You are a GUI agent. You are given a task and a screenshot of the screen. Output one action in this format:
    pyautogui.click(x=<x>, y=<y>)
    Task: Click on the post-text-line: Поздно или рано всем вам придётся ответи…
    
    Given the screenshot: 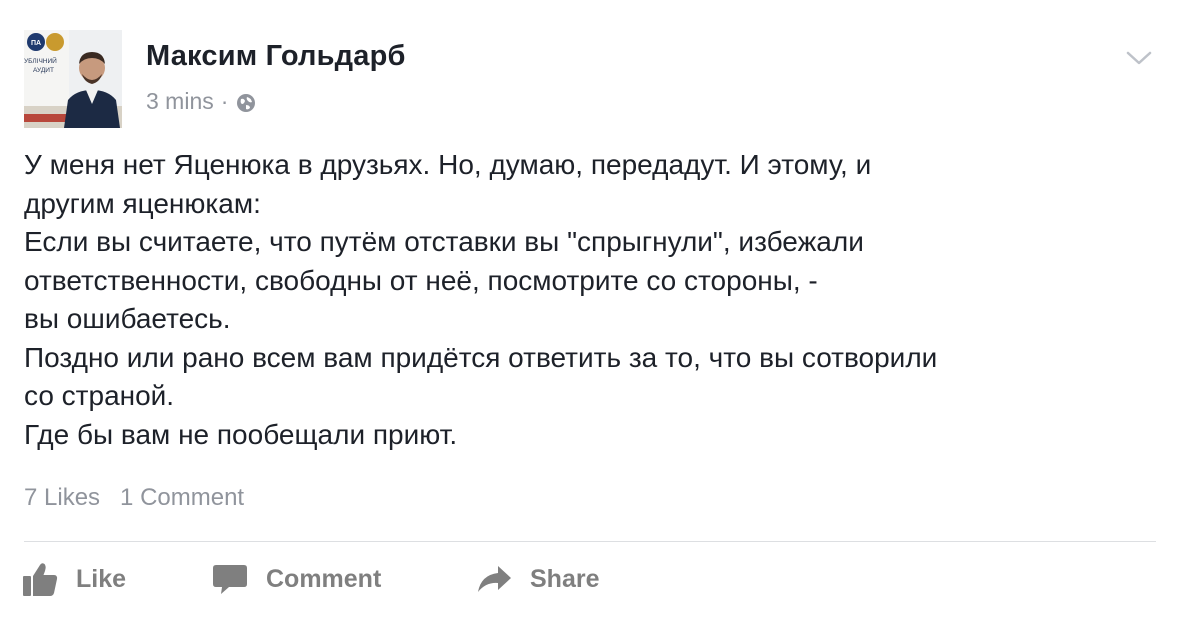 What is the action you would take?
    pyautogui.click(x=481, y=357)
    